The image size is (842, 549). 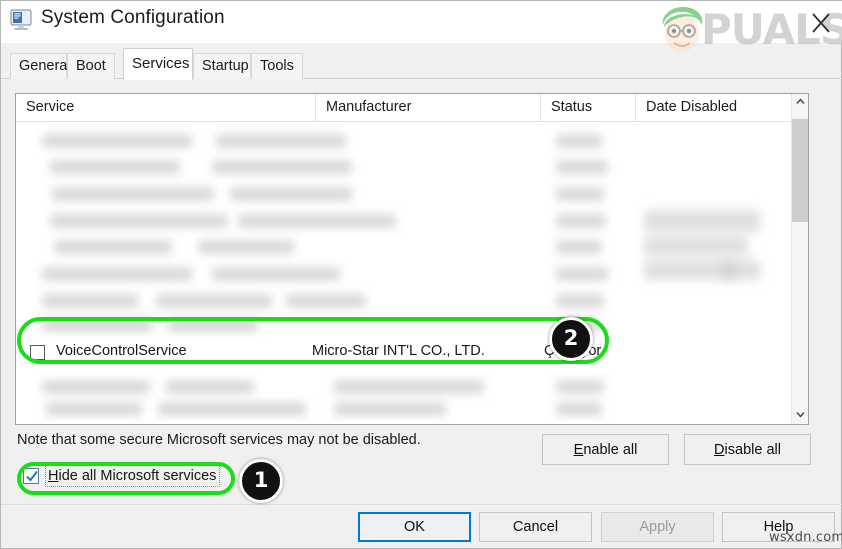 What do you see at coordinates (535, 527) in the screenshot?
I see `cancel-button: Cancel` at bounding box center [535, 527].